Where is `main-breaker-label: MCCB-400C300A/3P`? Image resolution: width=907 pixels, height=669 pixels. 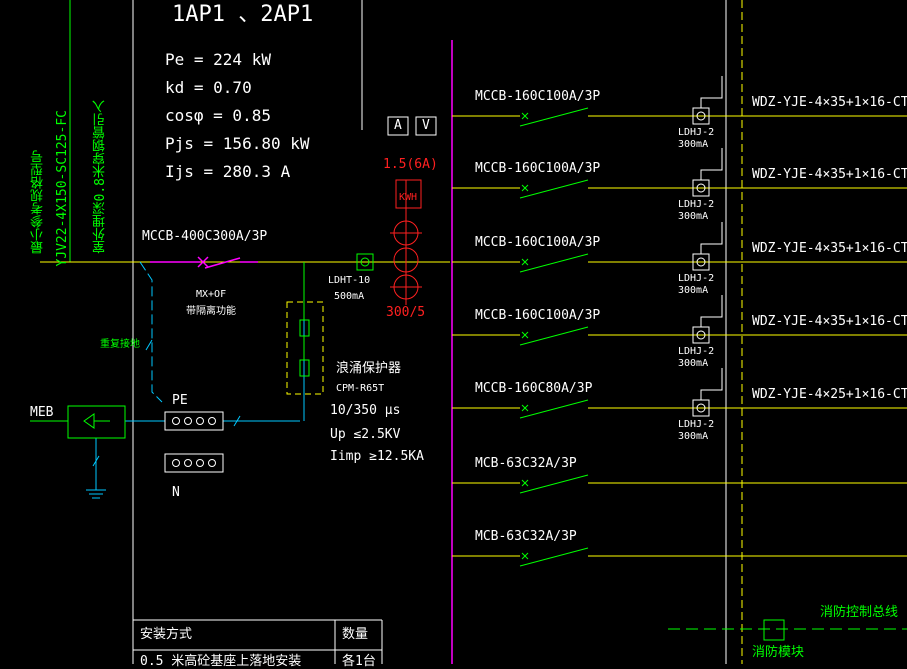 main-breaker-label: MCCB-400C300A/3P is located at coordinates (205, 236).